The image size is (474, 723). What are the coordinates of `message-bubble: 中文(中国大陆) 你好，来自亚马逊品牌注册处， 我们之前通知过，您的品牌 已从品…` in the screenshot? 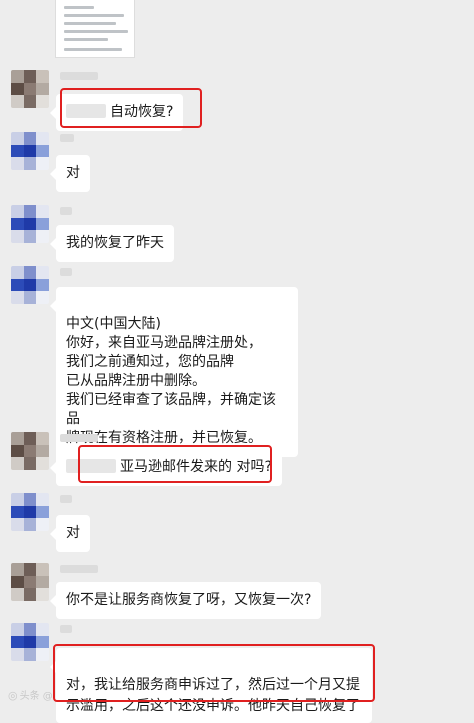 It's located at (174, 372).